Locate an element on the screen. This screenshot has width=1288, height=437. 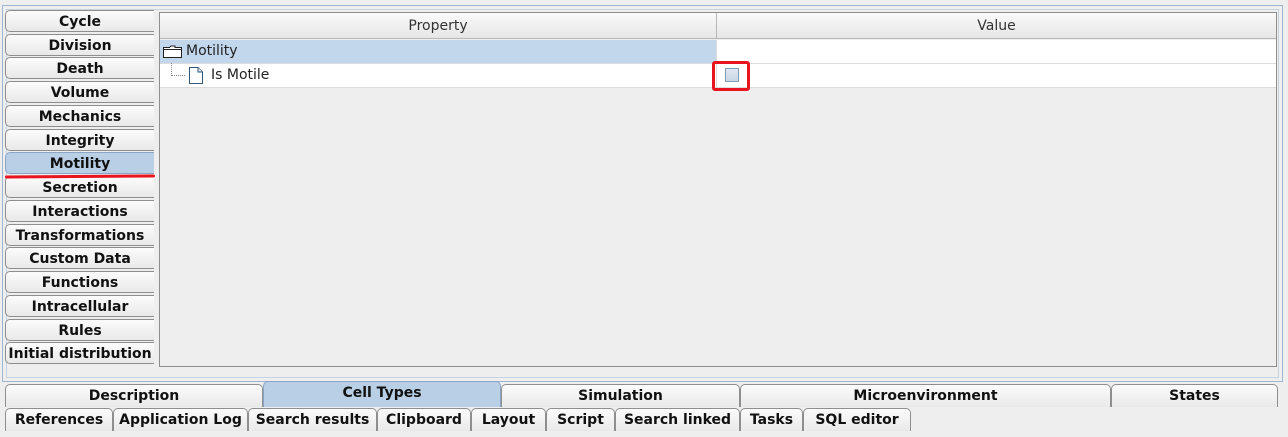
side-tab-rules: Rules is located at coordinates (79, 330).